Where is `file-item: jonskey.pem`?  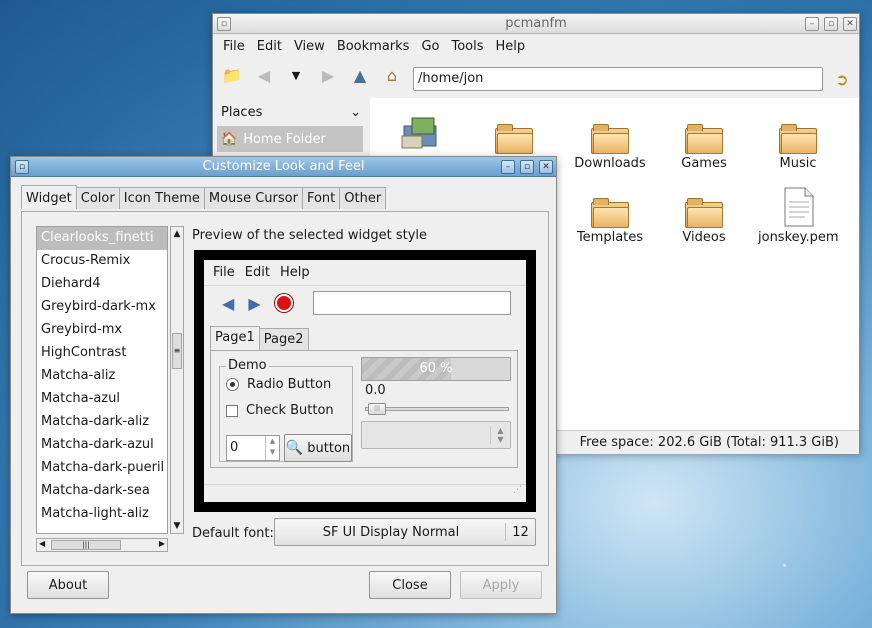
file-item: jonskey.pem is located at coordinates (798, 213).